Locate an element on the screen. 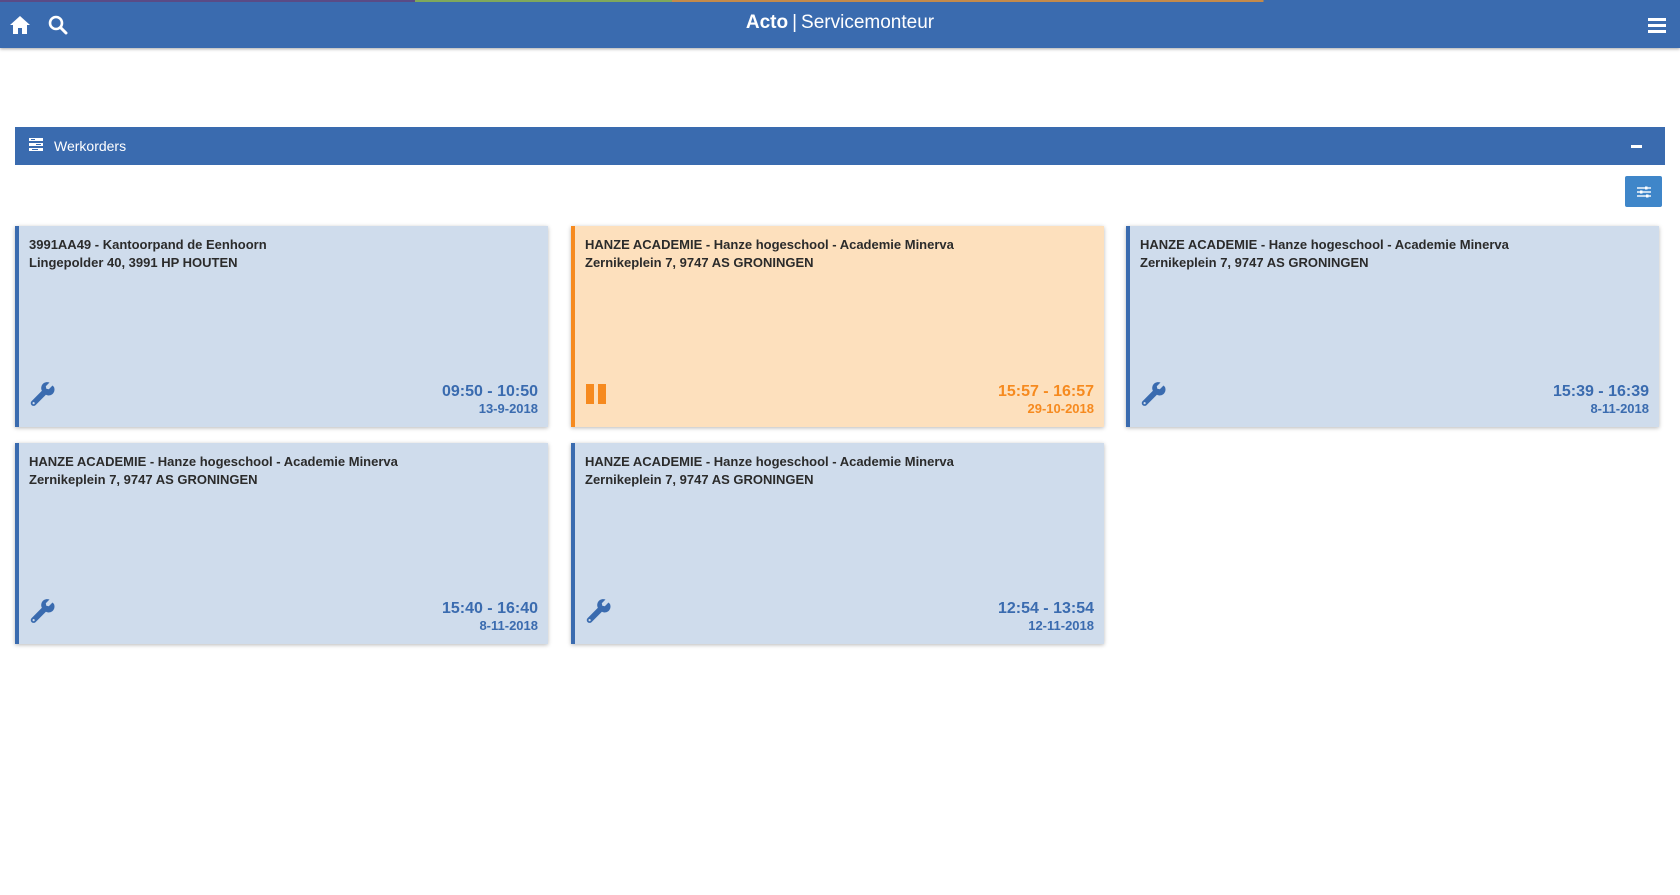 This screenshot has width=1680, height=895. top-accent-strip is located at coordinates (840, 1).